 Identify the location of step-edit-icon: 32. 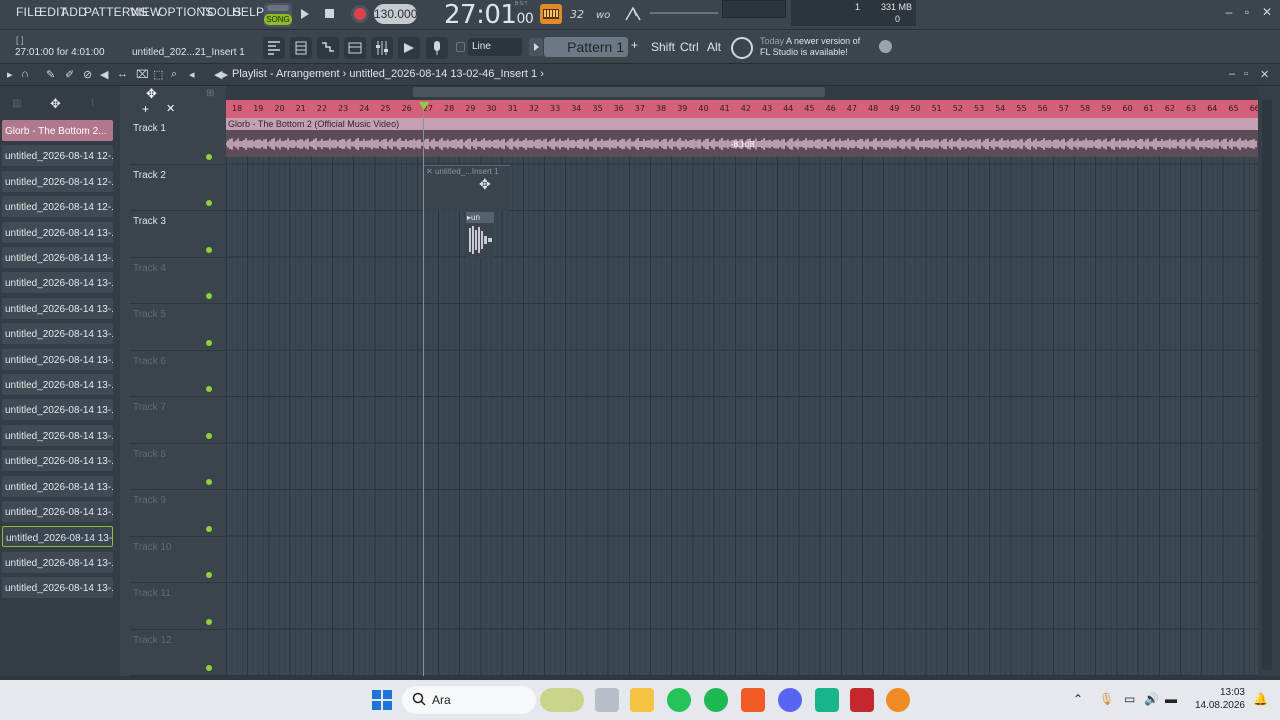
(578, 14).